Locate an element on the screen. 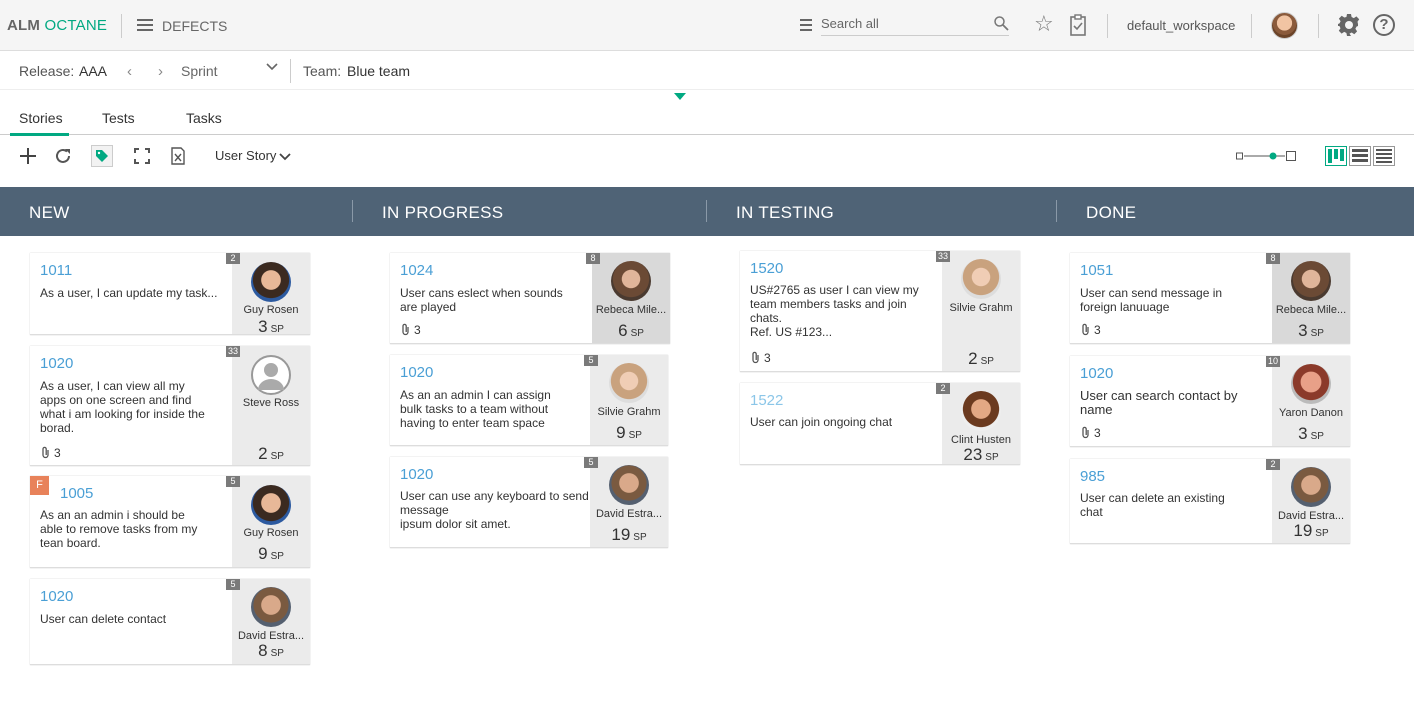  card-size-slider is located at coordinates (1266, 156).